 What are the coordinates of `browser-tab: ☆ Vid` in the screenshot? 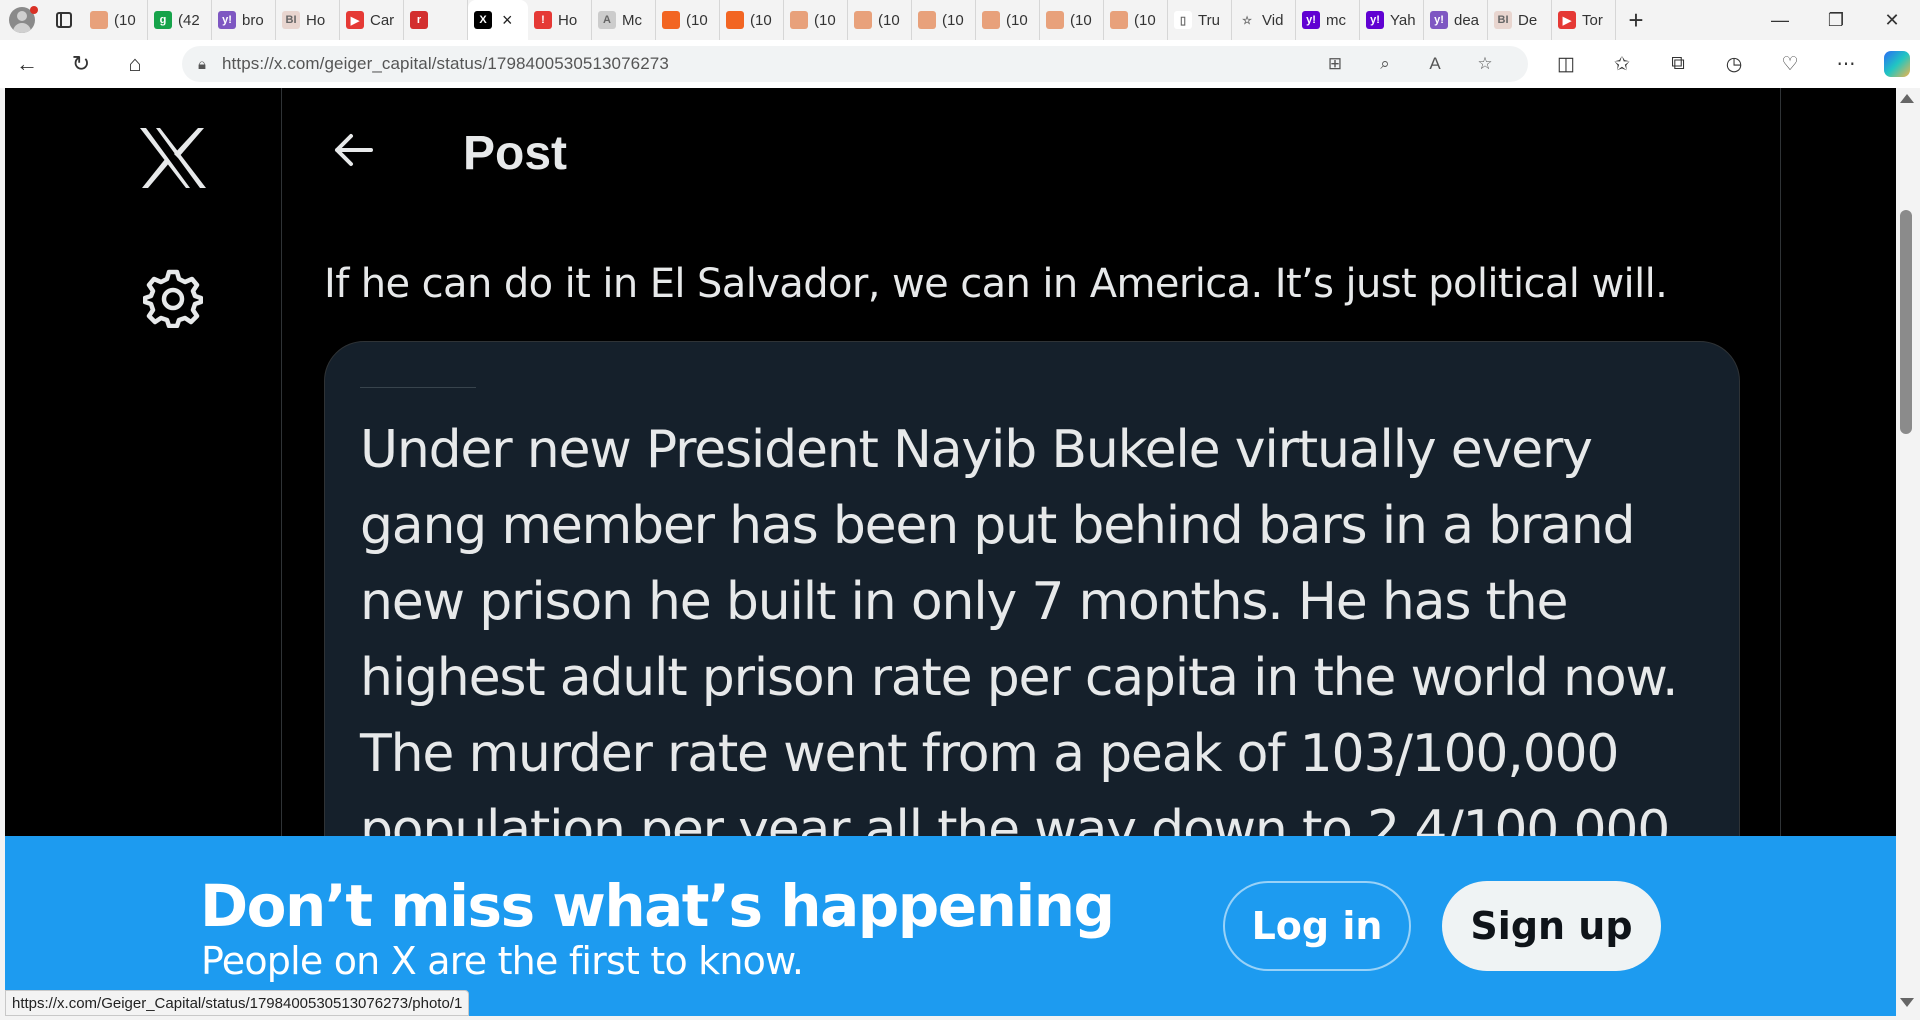 It's located at (1264, 20).